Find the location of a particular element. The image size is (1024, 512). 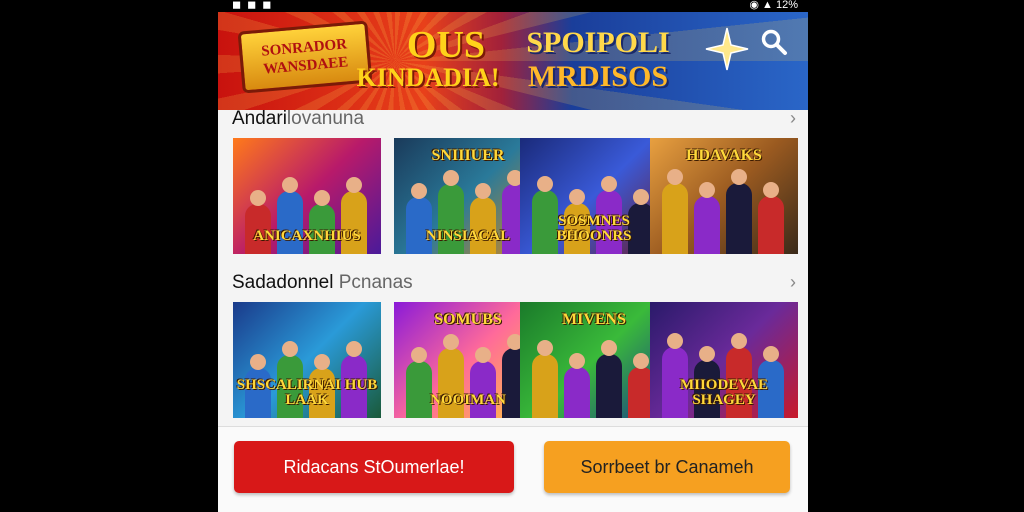

section-title-2-main: Sadadonnel is located at coordinates (283, 282).